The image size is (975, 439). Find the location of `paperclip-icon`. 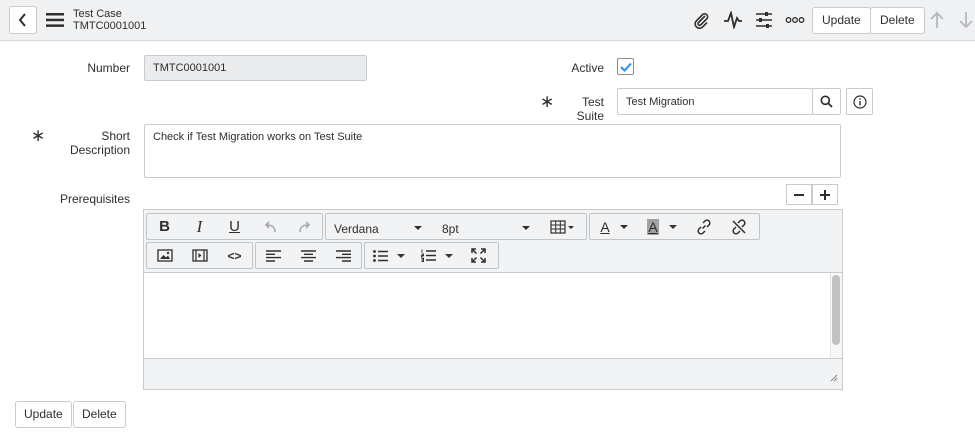

paperclip-icon is located at coordinates (701, 21).